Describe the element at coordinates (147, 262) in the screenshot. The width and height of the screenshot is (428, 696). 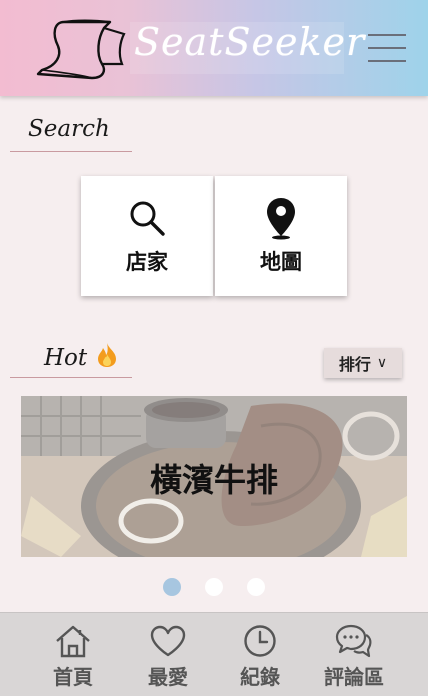
I see `store-tile-label: 店家` at that location.